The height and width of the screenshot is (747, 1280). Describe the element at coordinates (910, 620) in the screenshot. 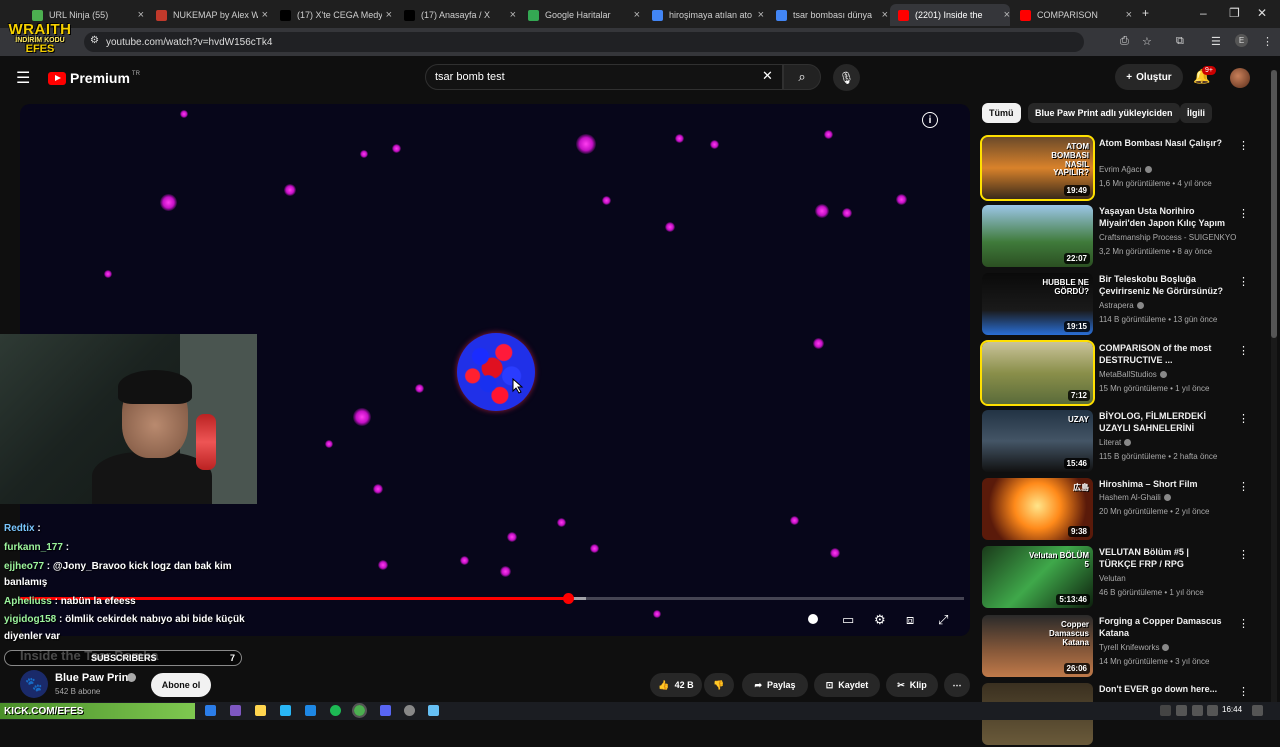

I see `miniplayer-icon: ⧈` at that location.